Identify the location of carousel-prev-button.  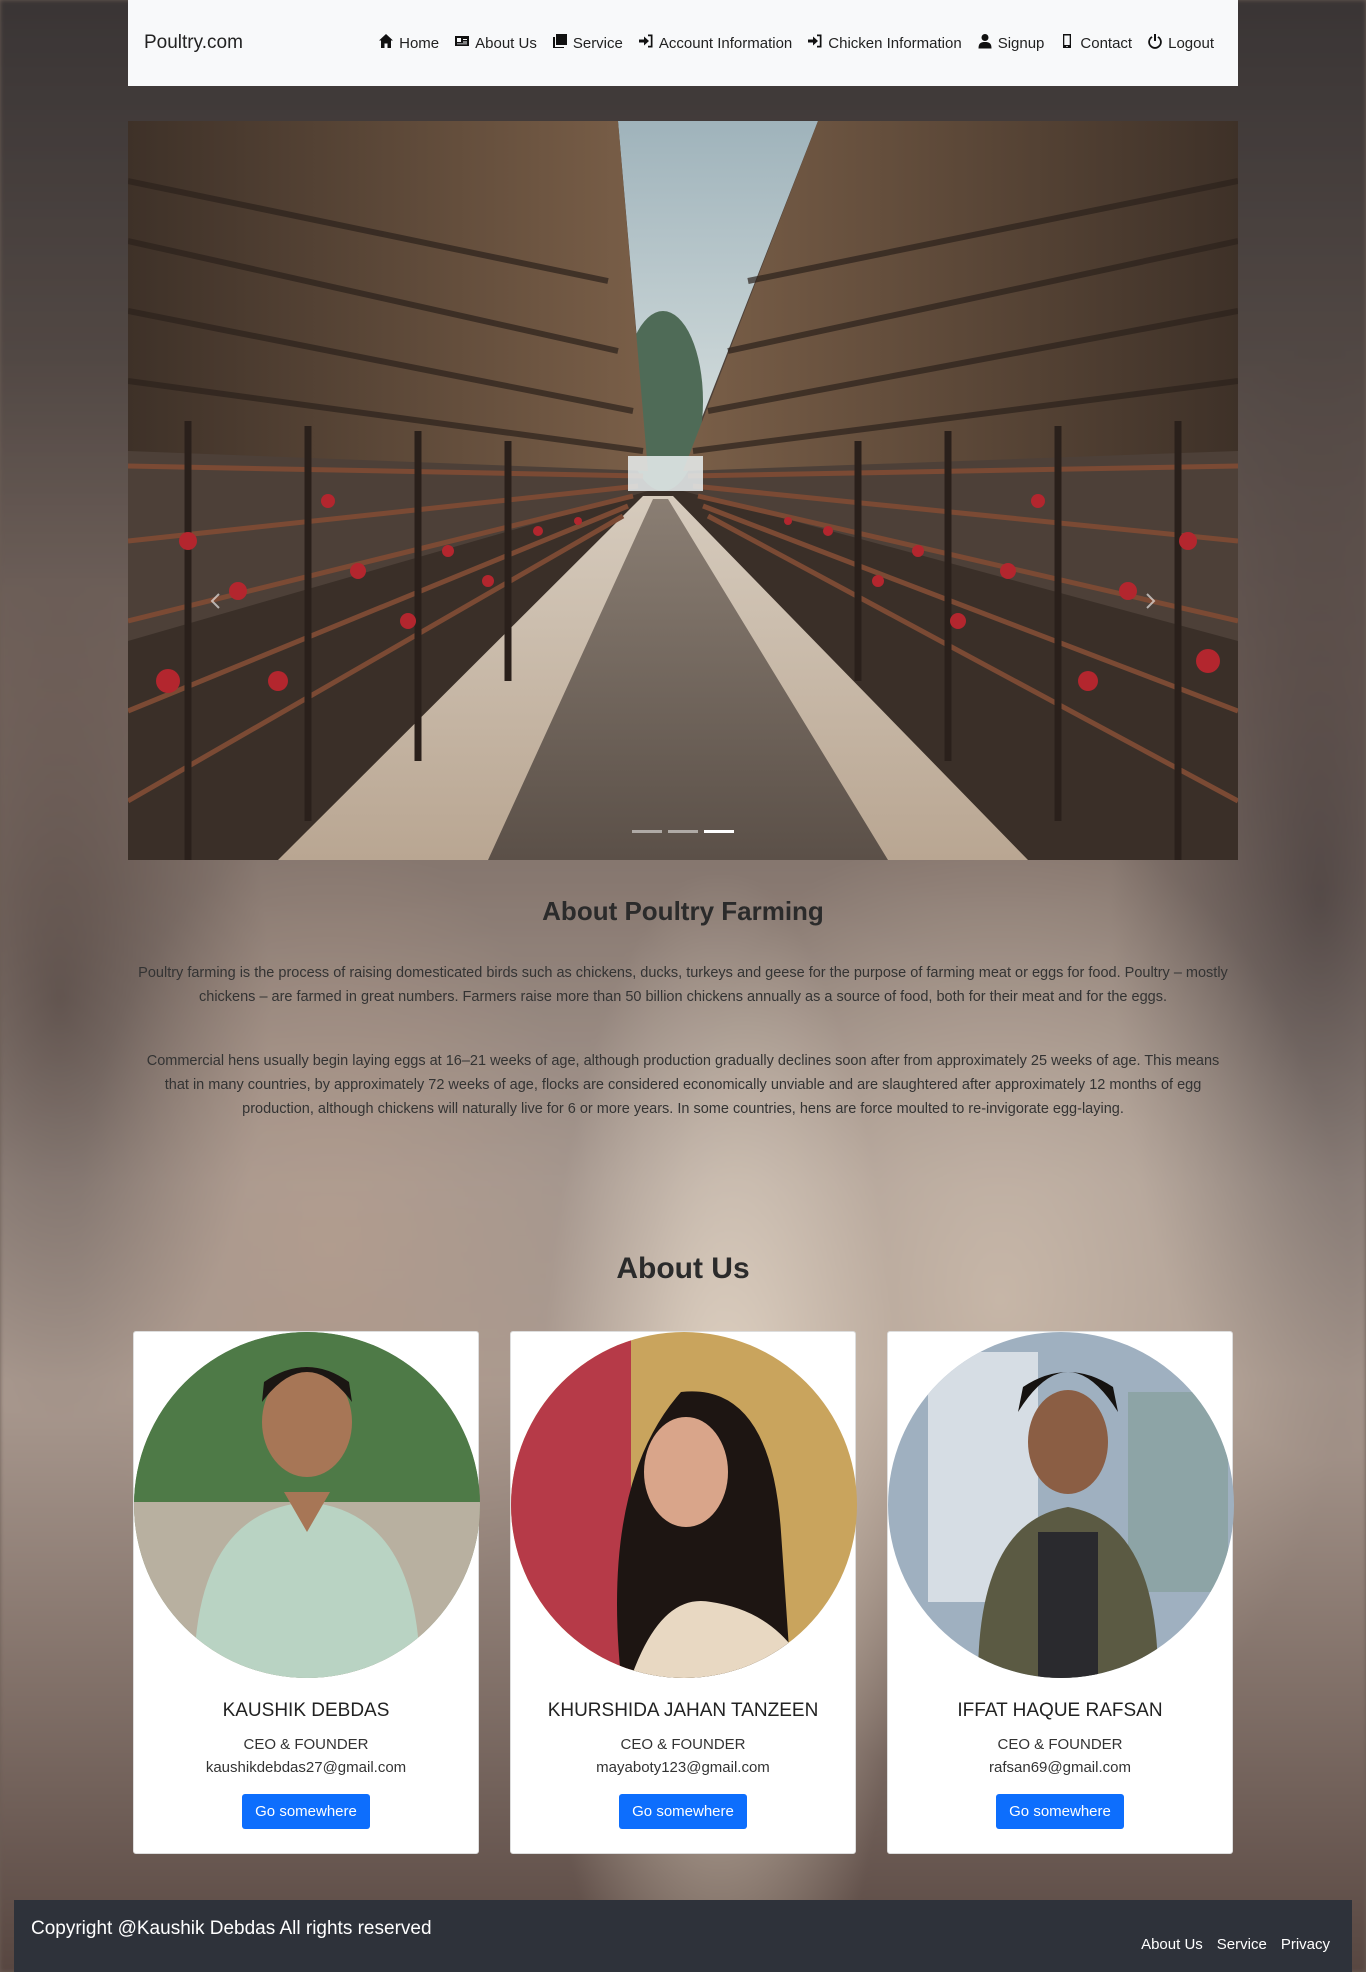
(216, 601).